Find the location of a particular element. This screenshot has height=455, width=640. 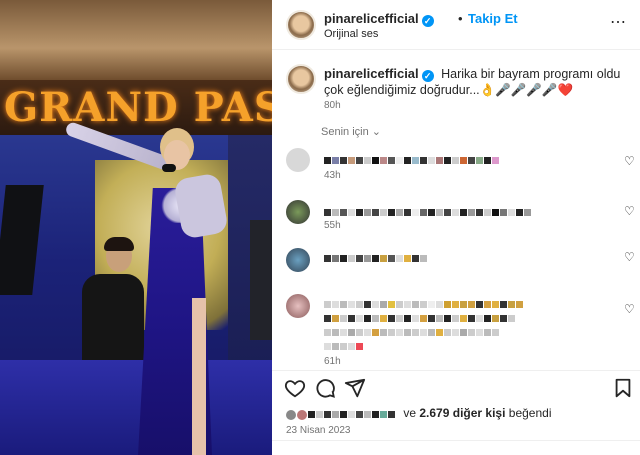

send-icon is located at coordinates (355, 388).